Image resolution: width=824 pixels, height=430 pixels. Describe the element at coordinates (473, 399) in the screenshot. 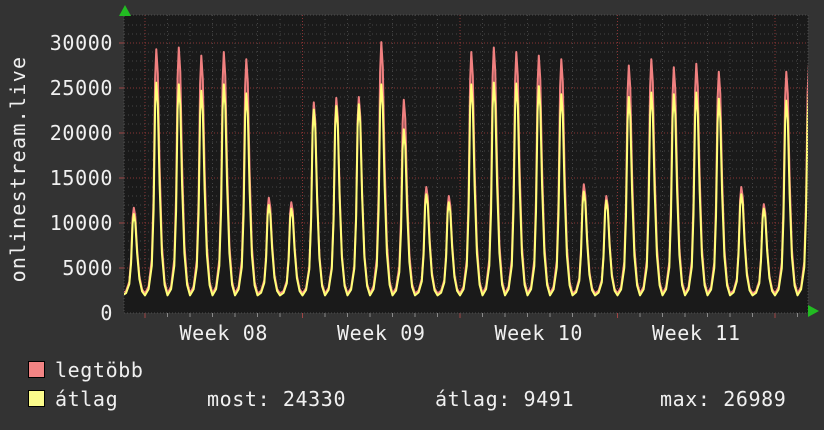

I see `stat-atlag-label: átlag:` at that location.